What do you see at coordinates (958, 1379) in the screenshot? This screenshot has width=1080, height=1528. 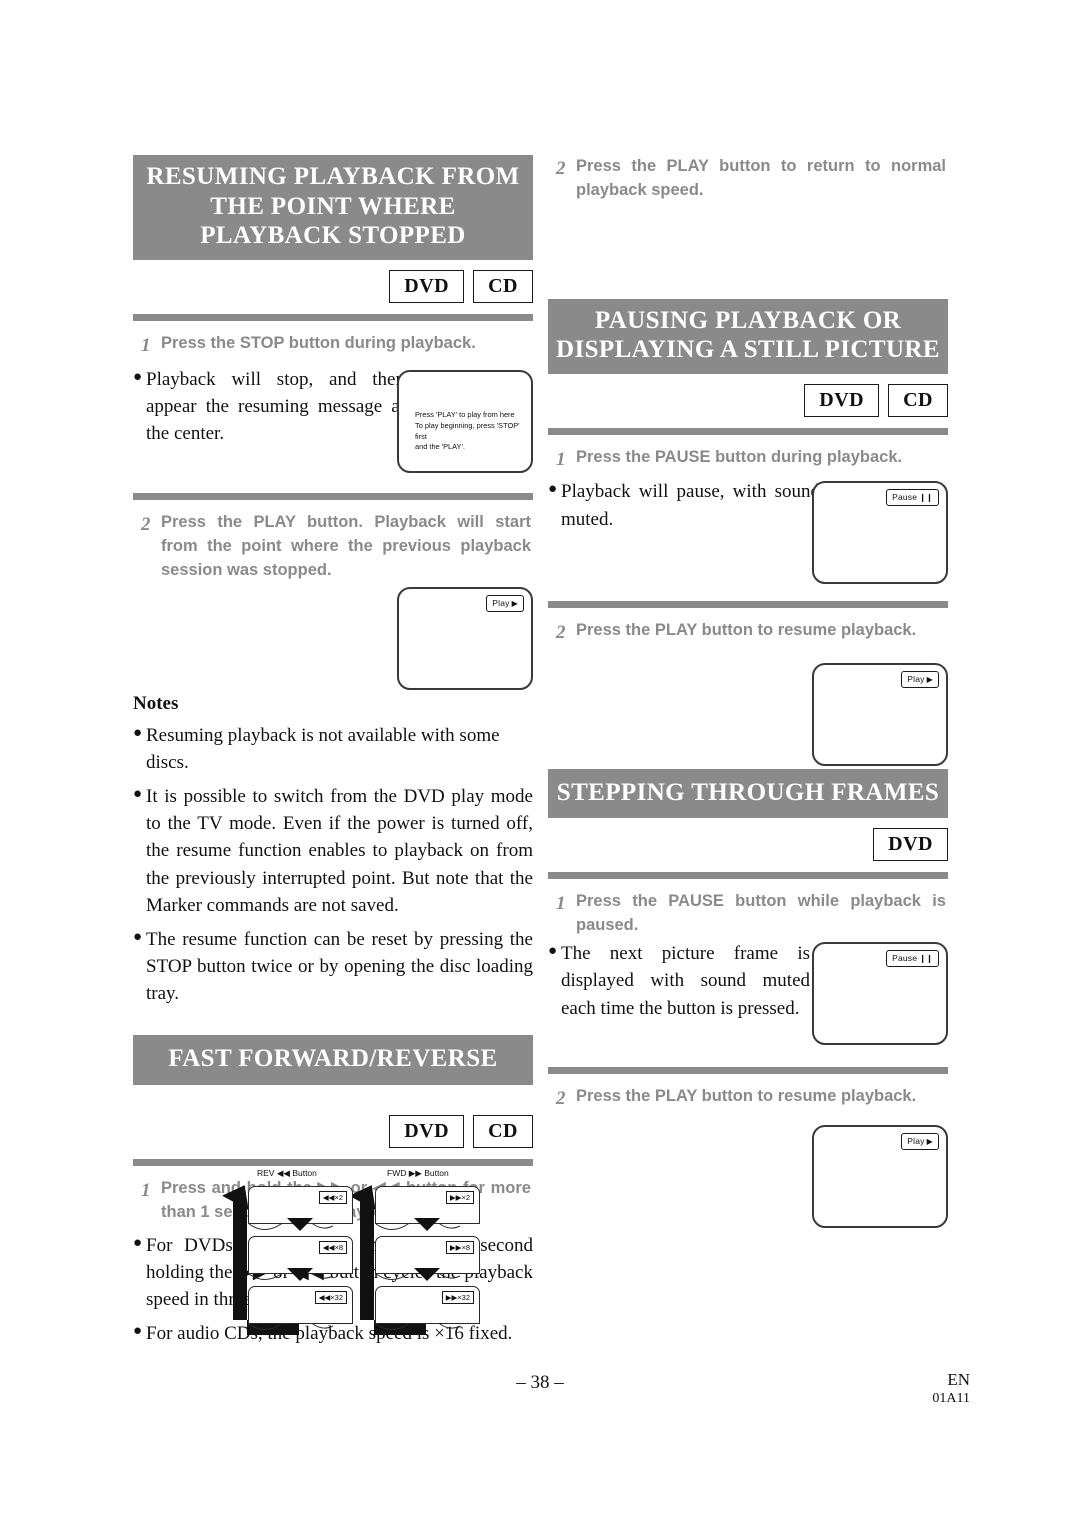 I see `footer-language: EN` at bounding box center [958, 1379].